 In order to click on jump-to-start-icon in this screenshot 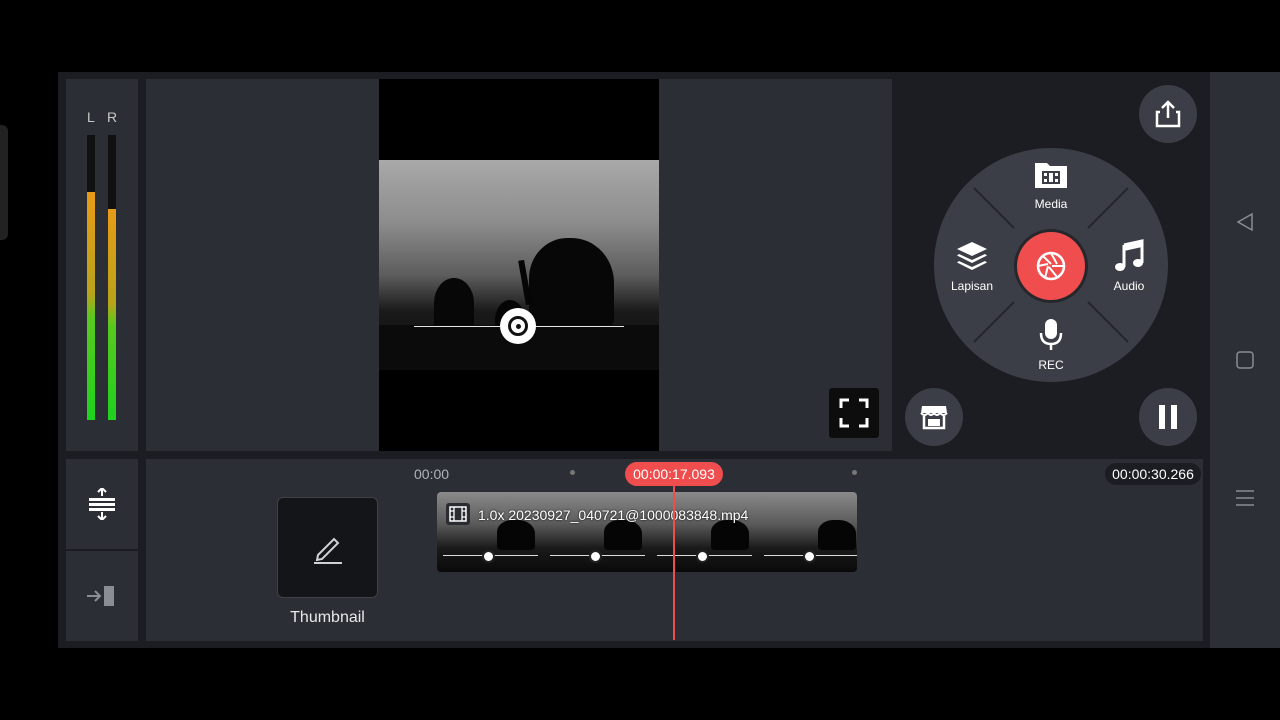, I will do `click(100, 596)`.